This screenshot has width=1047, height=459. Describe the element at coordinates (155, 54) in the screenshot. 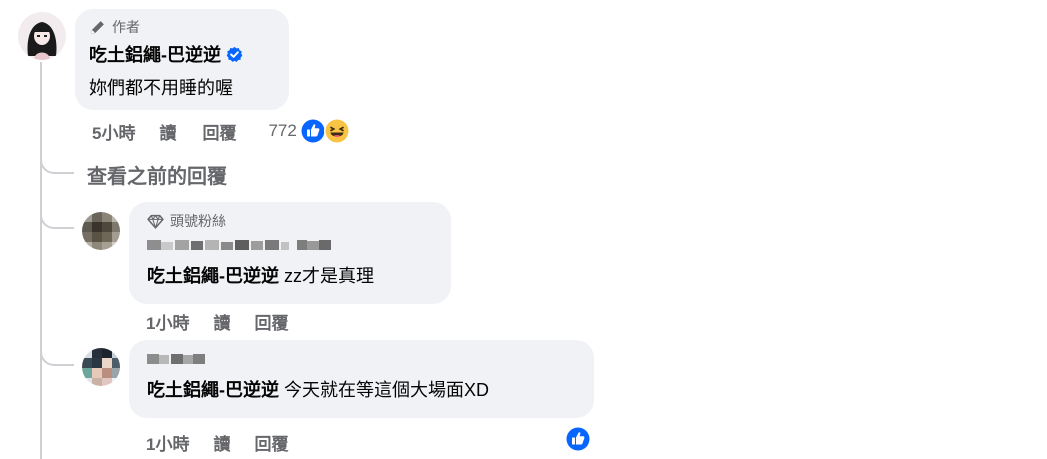

I see `commenter-name: 吃土鋁繩-巴逆逆` at that location.